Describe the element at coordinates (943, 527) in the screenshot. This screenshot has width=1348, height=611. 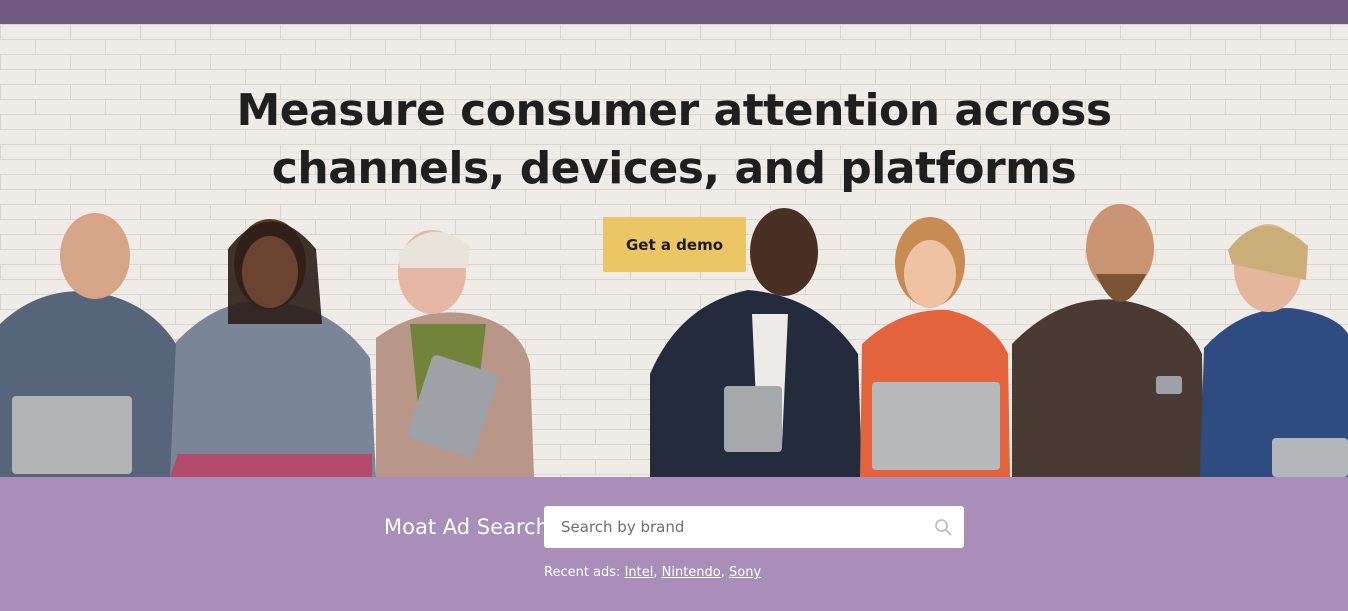
I see `search-icon` at that location.